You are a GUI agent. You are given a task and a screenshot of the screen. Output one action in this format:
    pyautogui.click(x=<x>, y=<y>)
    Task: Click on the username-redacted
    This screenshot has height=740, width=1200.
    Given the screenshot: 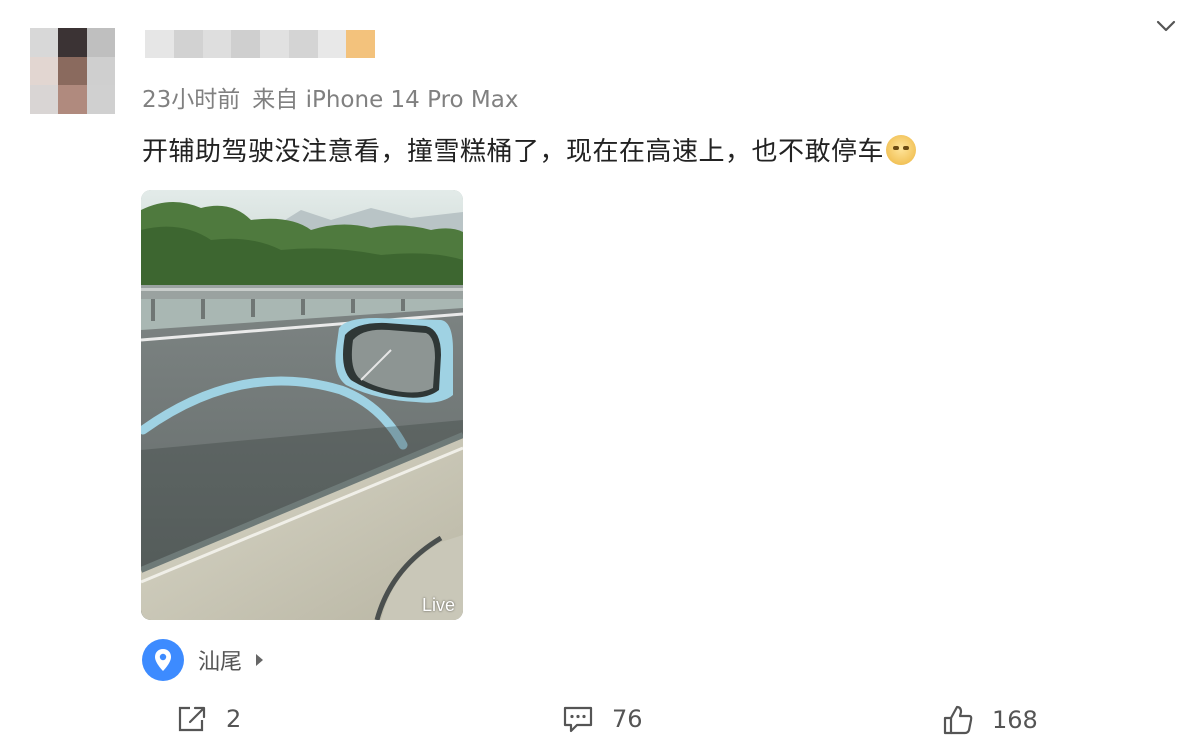 What is the action you would take?
    pyautogui.click(x=260, y=44)
    